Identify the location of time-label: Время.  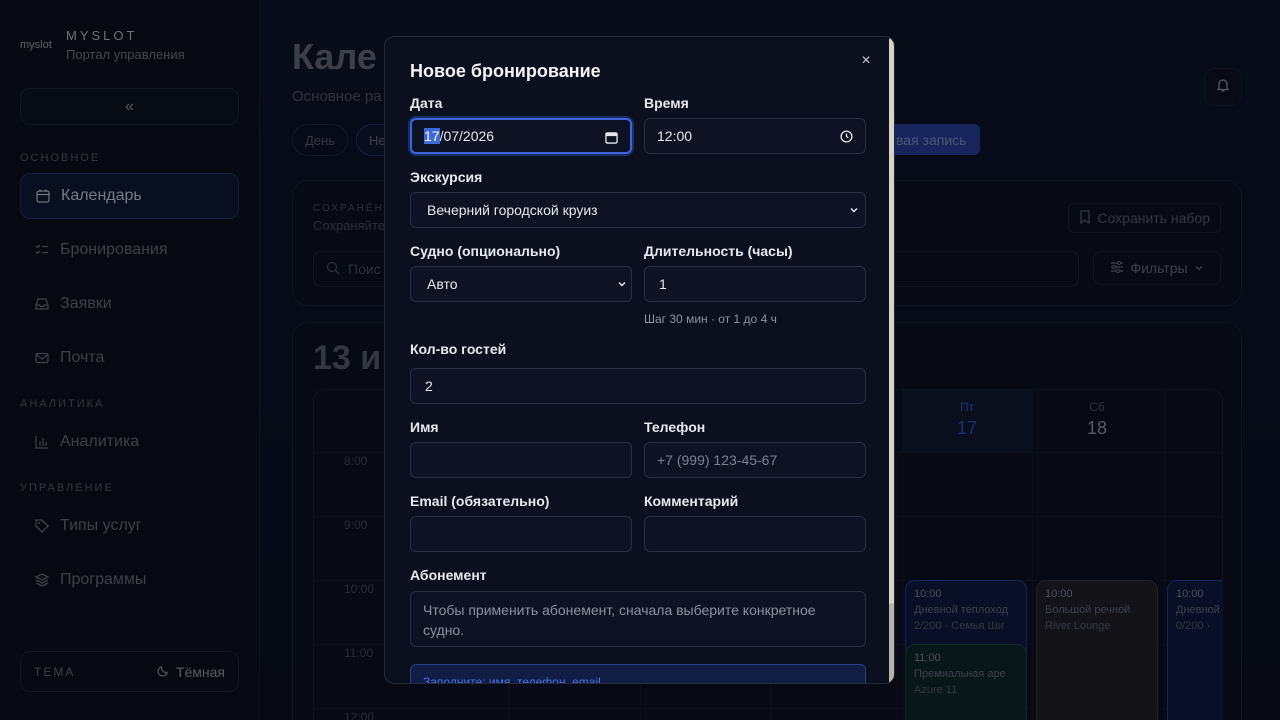
(666, 103).